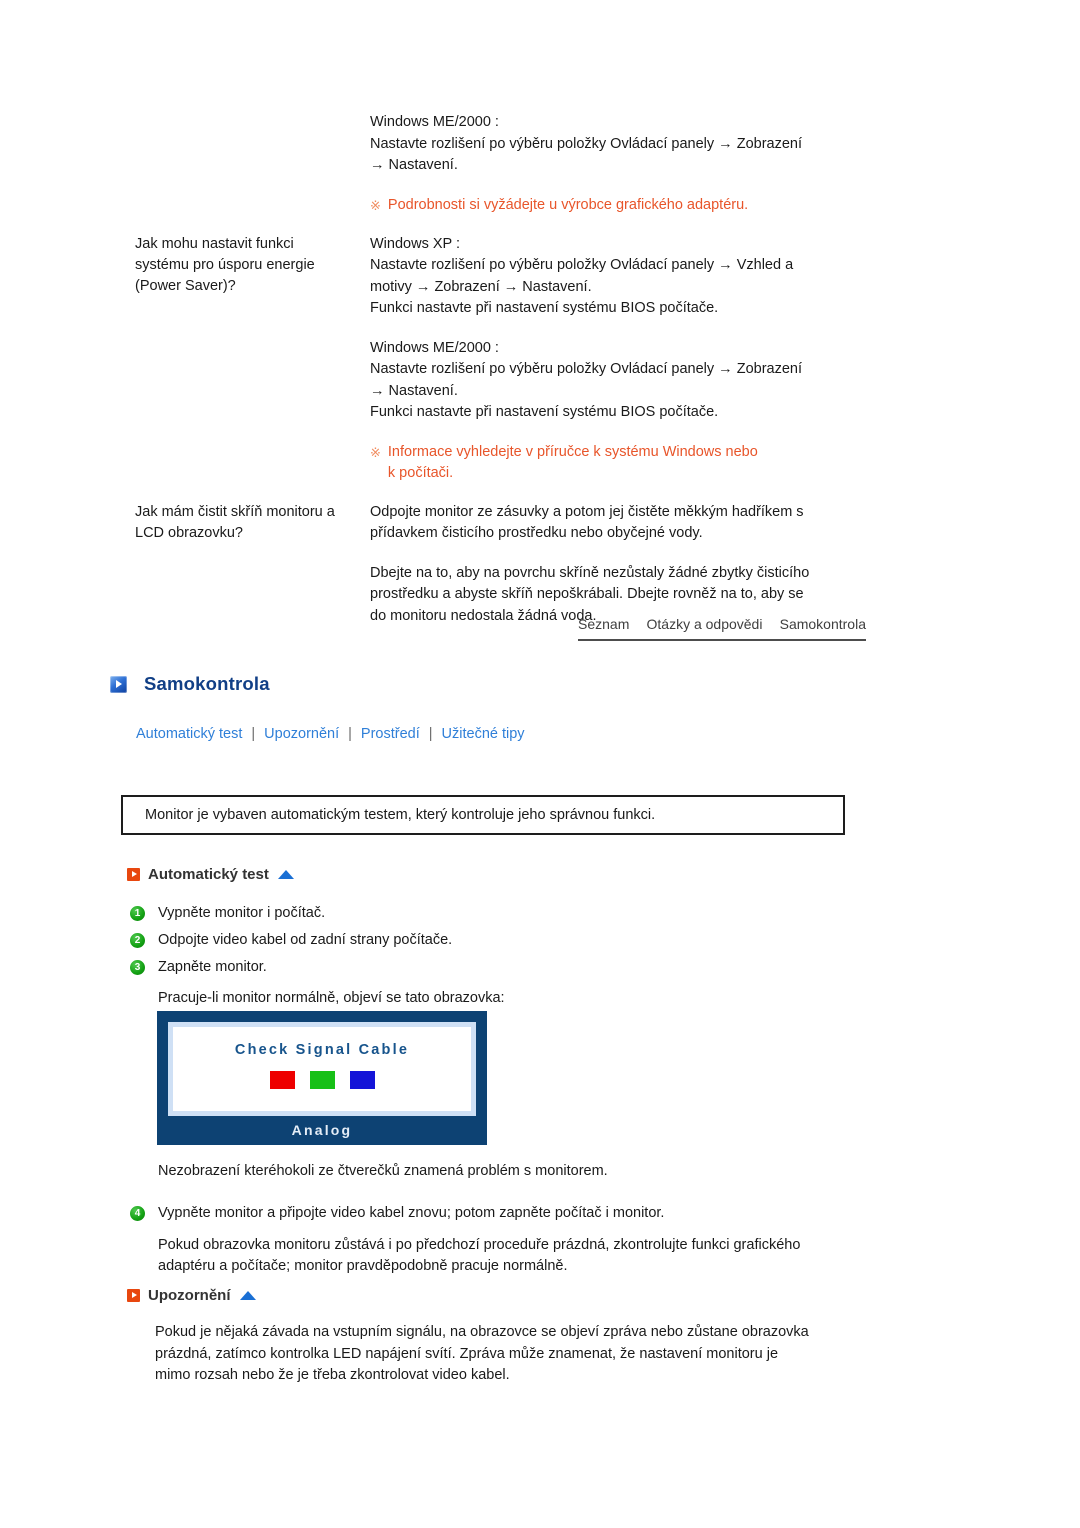 The height and width of the screenshot is (1528, 1080). Describe the element at coordinates (189, 734) in the screenshot. I see `link-automaticky-test: Automatický test` at that location.